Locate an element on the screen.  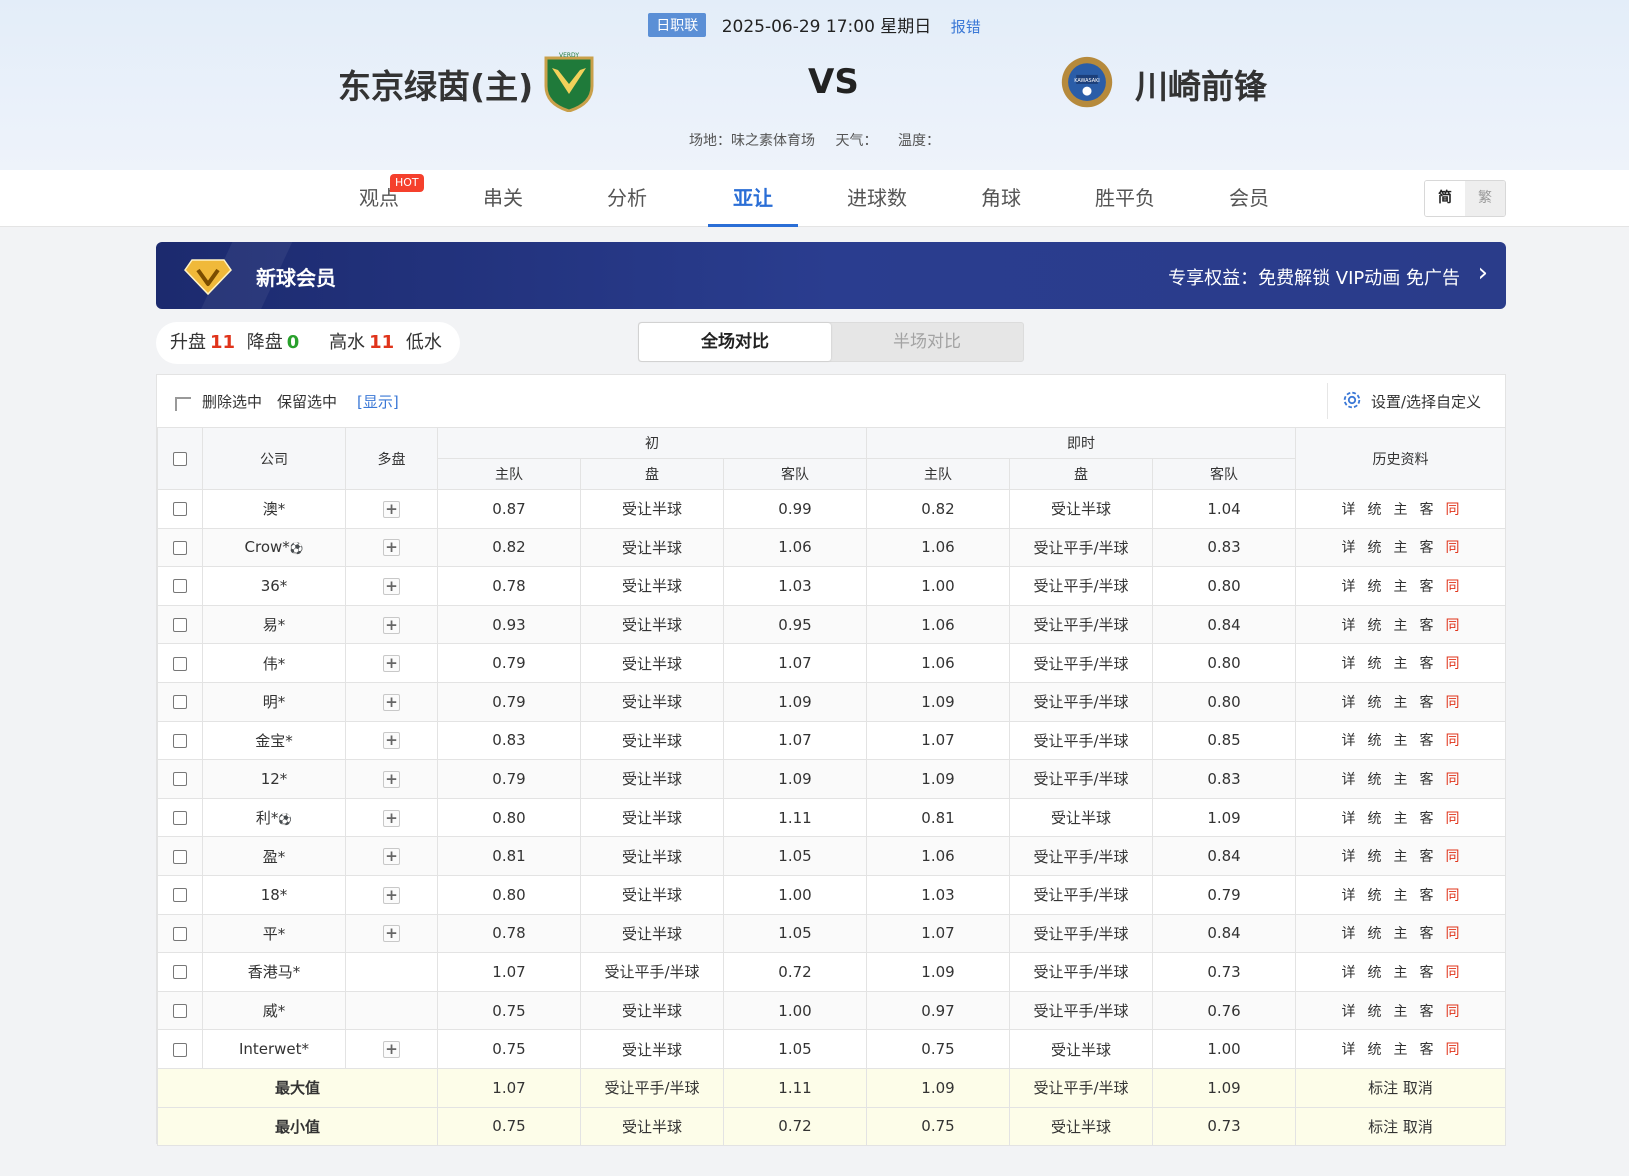
odds-cell-l-away: 0.76 is located at coordinates (1224, 1010).